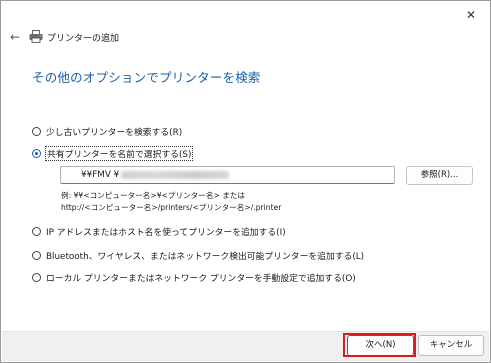 This screenshot has width=491, height=363. I want to click on option-ip-address: IP アドレスまたはホスト名を使ってプリンターを追加する(I), so click(159, 231).